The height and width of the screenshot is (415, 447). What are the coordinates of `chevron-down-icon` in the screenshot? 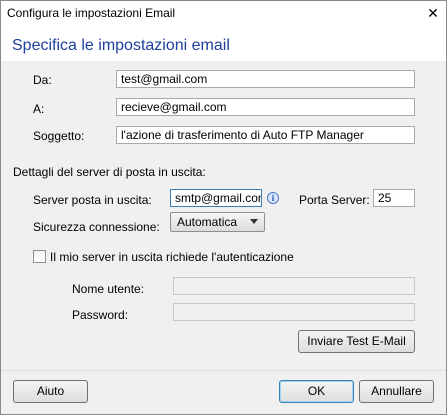 It's located at (254, 221).